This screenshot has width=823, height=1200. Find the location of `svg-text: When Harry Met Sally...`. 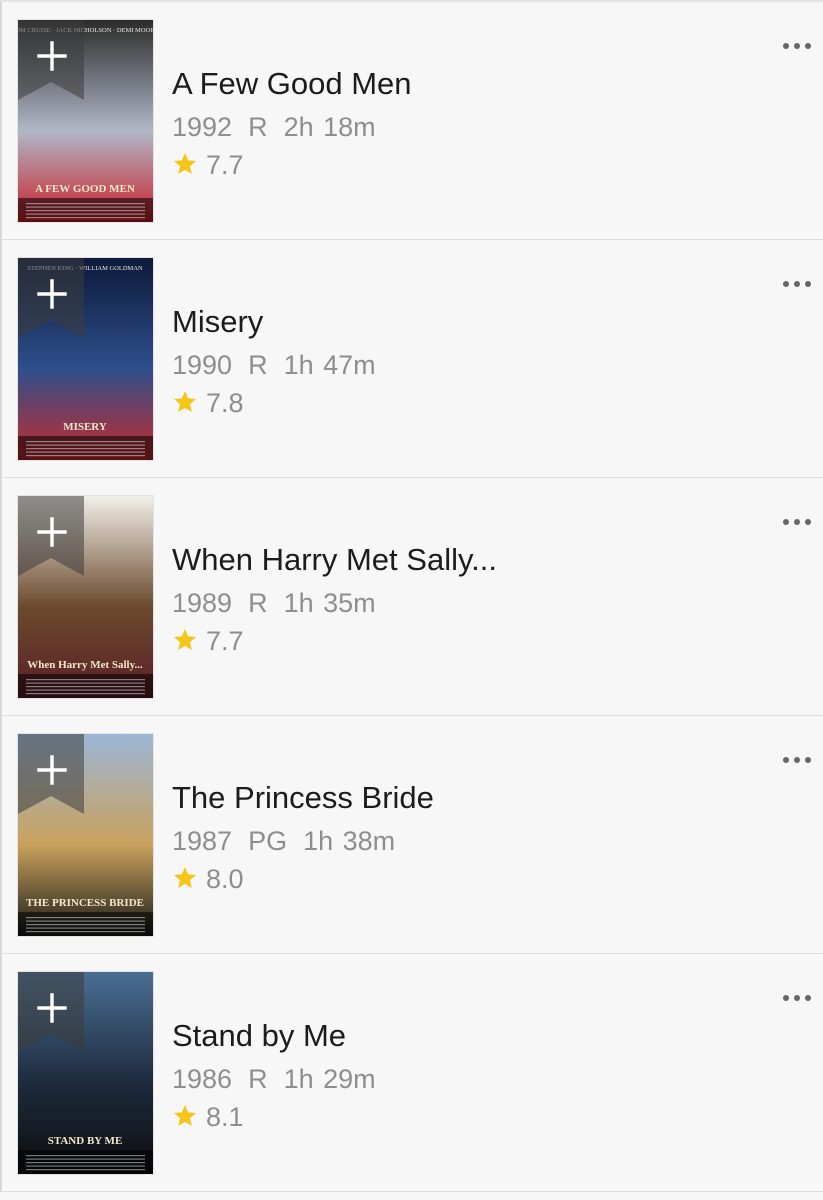

svg-text: When Harry Met Sally... is located at coordinates (85, 665).